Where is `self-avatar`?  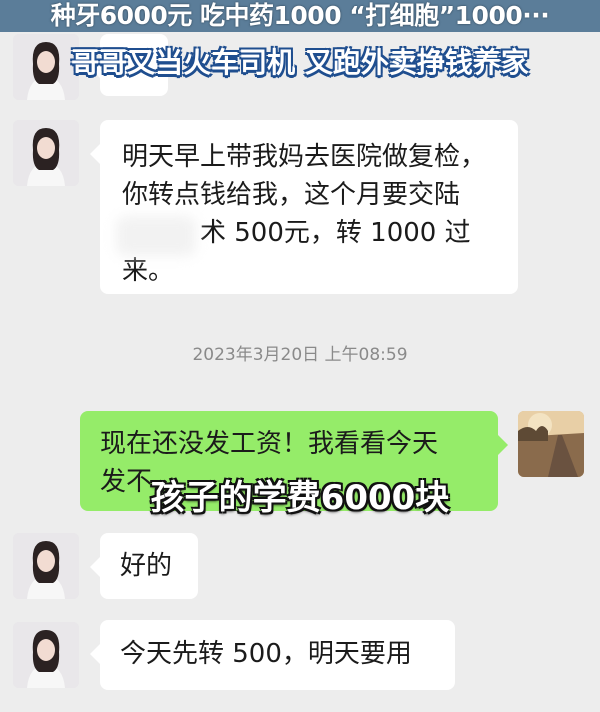
self-avatar is located at coordinates (551, 444).